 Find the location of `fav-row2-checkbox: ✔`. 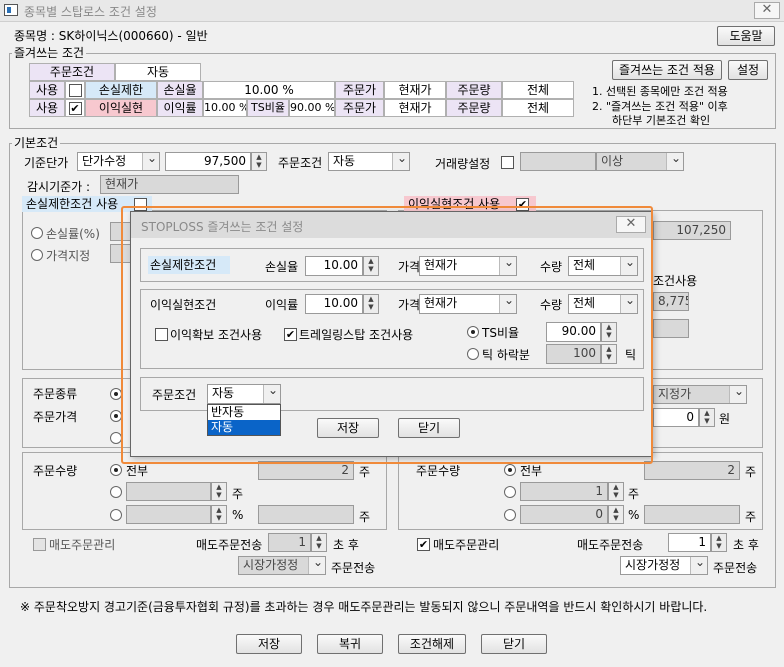

fav-row2-checkbox: ✔ is located at coordinates (75, 108).